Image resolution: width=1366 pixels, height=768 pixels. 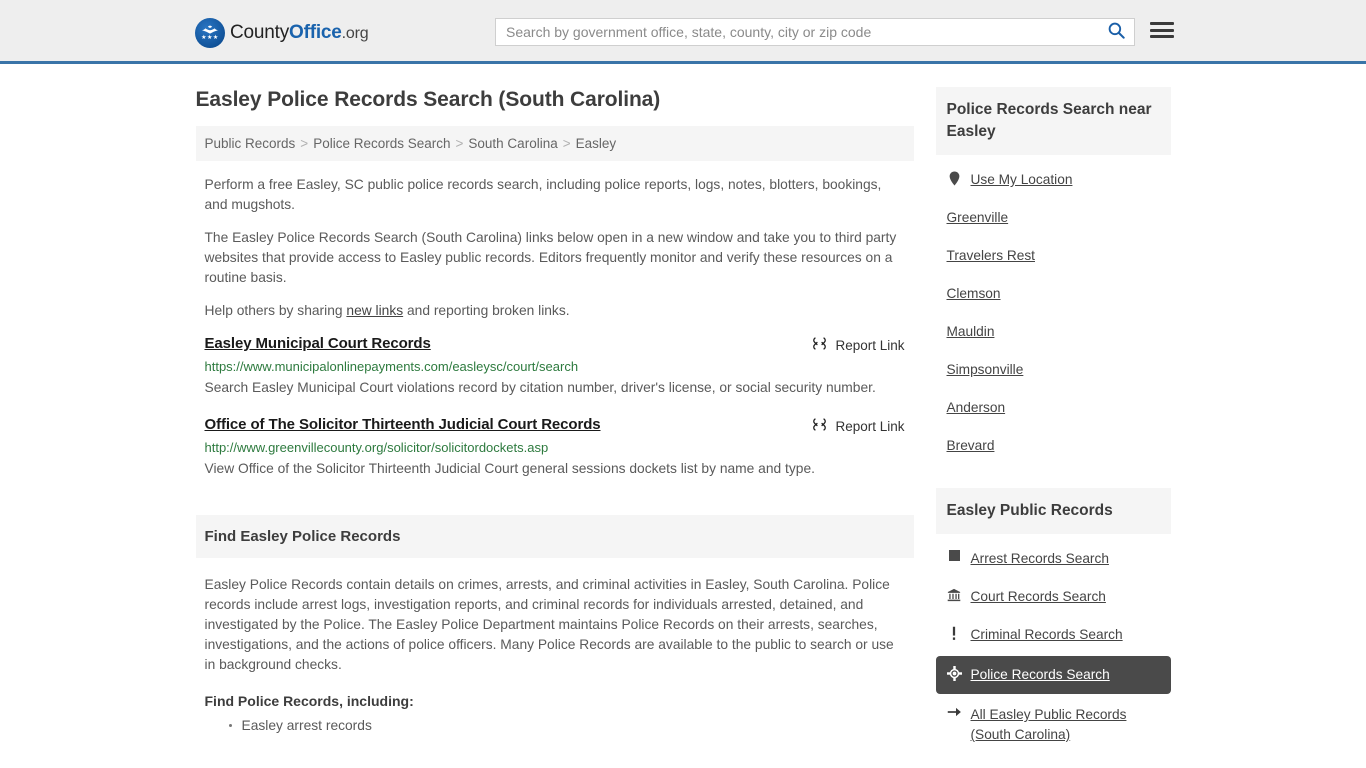 I want to click on three-stars-icon: ★★★, so click(x=210, y=38).